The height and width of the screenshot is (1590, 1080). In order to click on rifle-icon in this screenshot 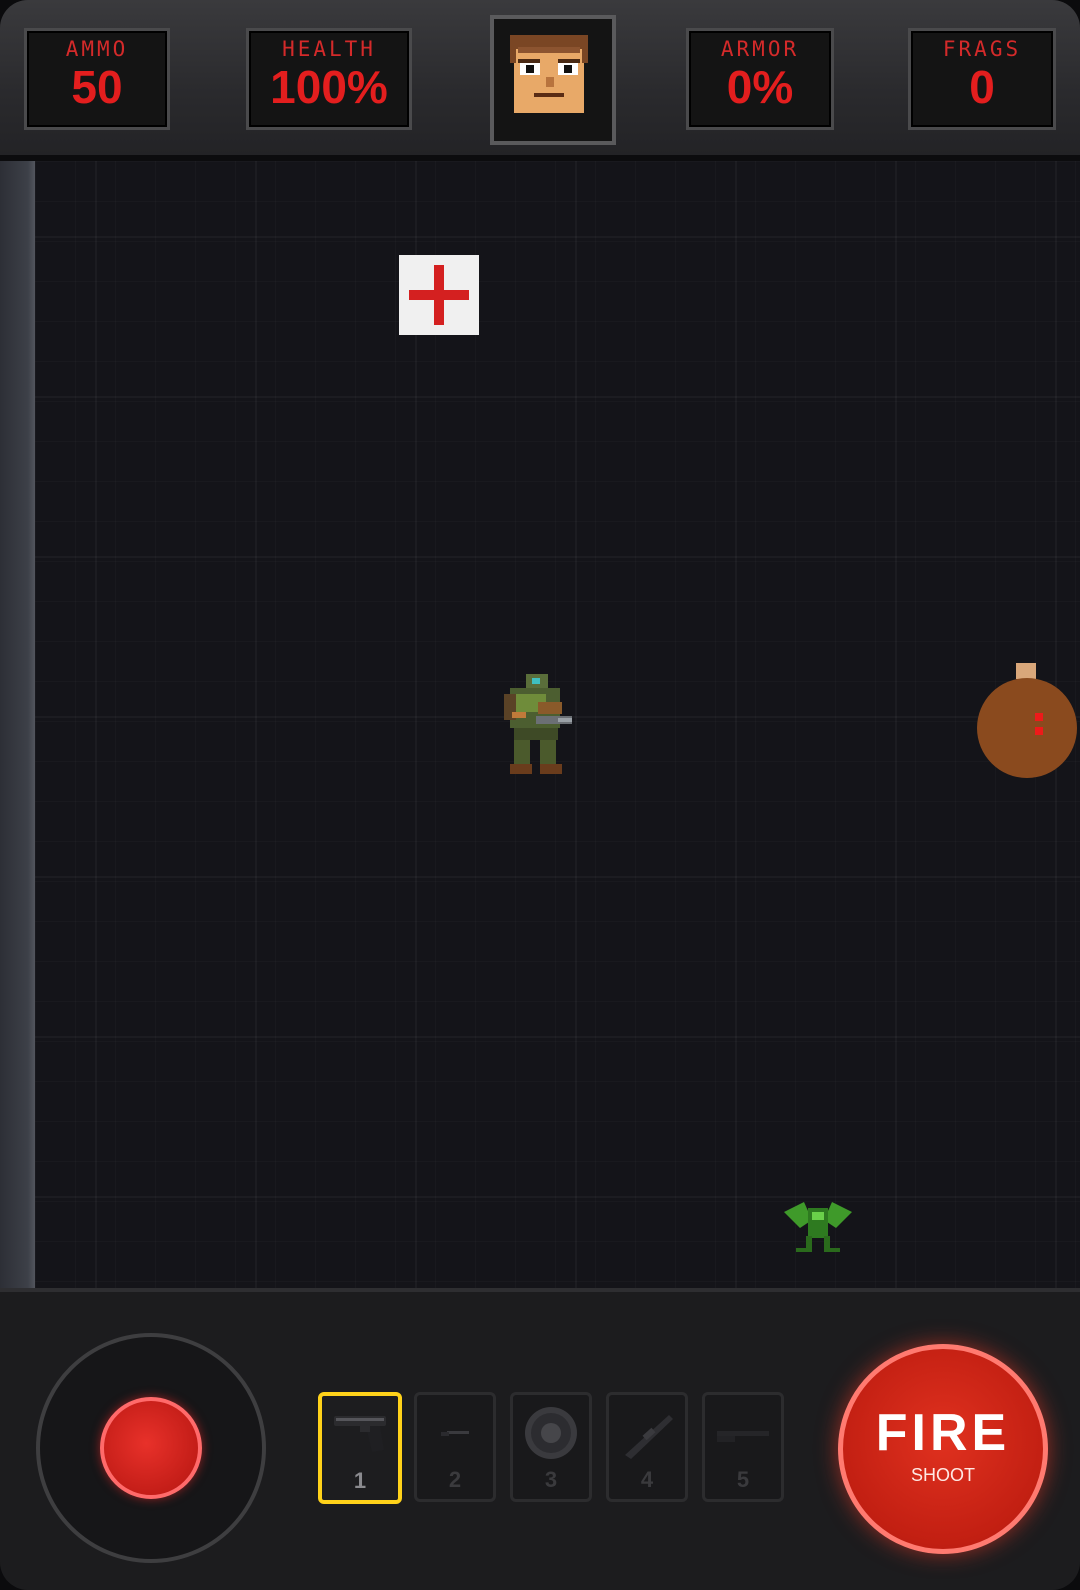, I will do `click(649, 1437)`.